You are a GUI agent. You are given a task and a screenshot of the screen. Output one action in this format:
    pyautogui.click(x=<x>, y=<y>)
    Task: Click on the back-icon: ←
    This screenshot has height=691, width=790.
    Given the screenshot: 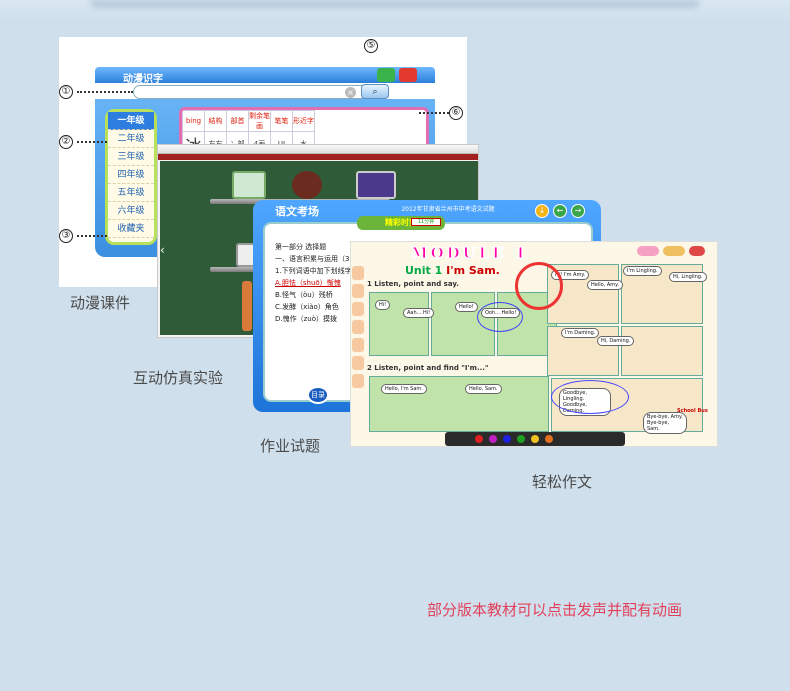 What is the action you would take?
    pyautogui.click(x=560, y=211)
    